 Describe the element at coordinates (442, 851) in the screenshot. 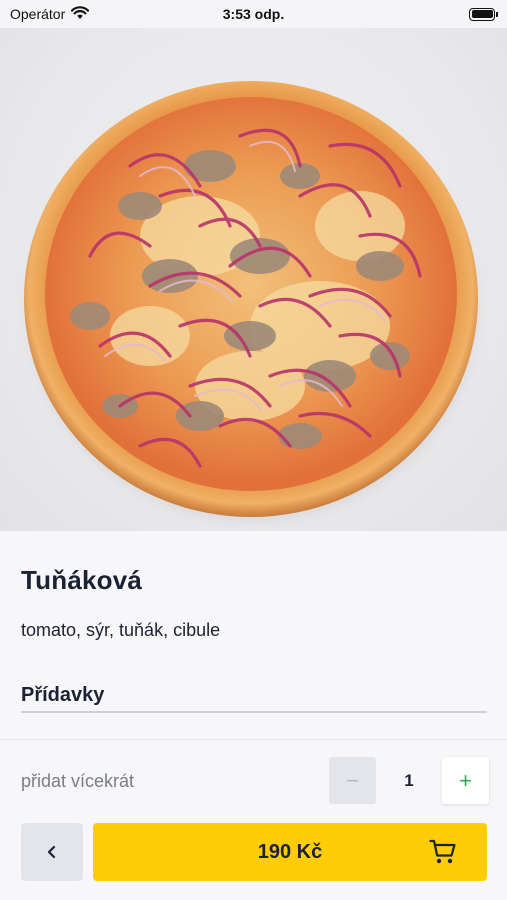

I see `cart-icon` at that location.